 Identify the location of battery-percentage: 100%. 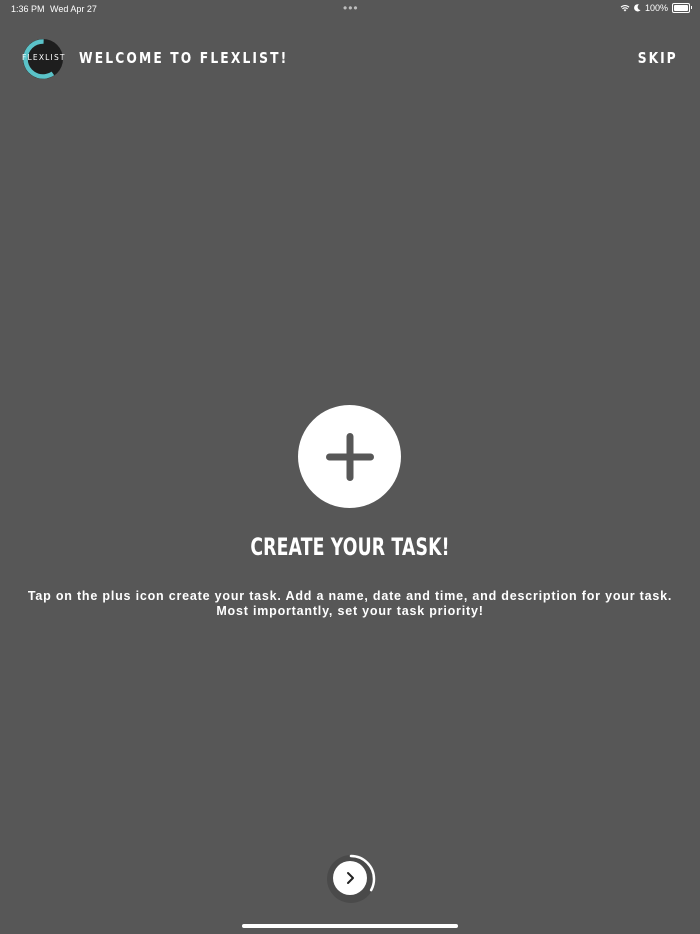
(656, 8).